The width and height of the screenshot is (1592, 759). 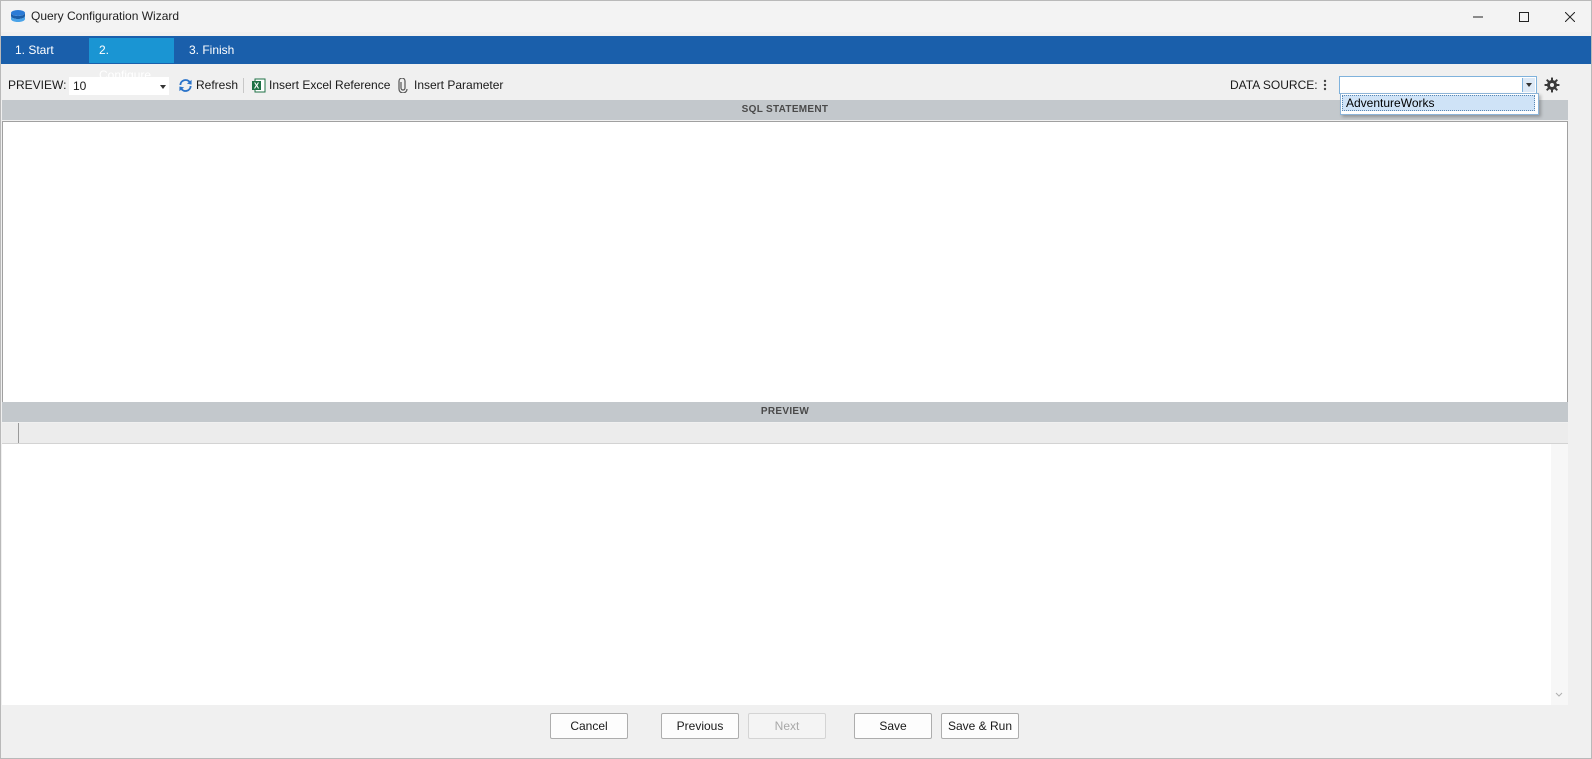 I want to click on minimize-icon, so click(x=1478, y=16).